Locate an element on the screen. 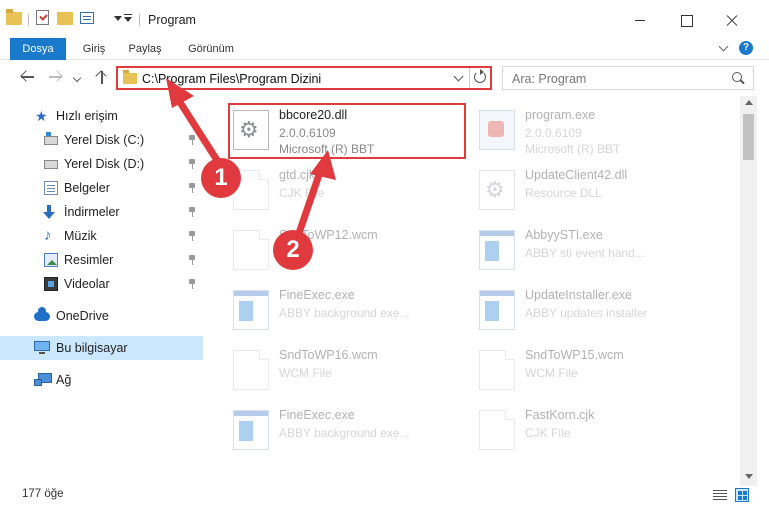 This screenshot has width=769, height=522. file-name: SndToWP16.wcm is located at coordinates (328, 355).